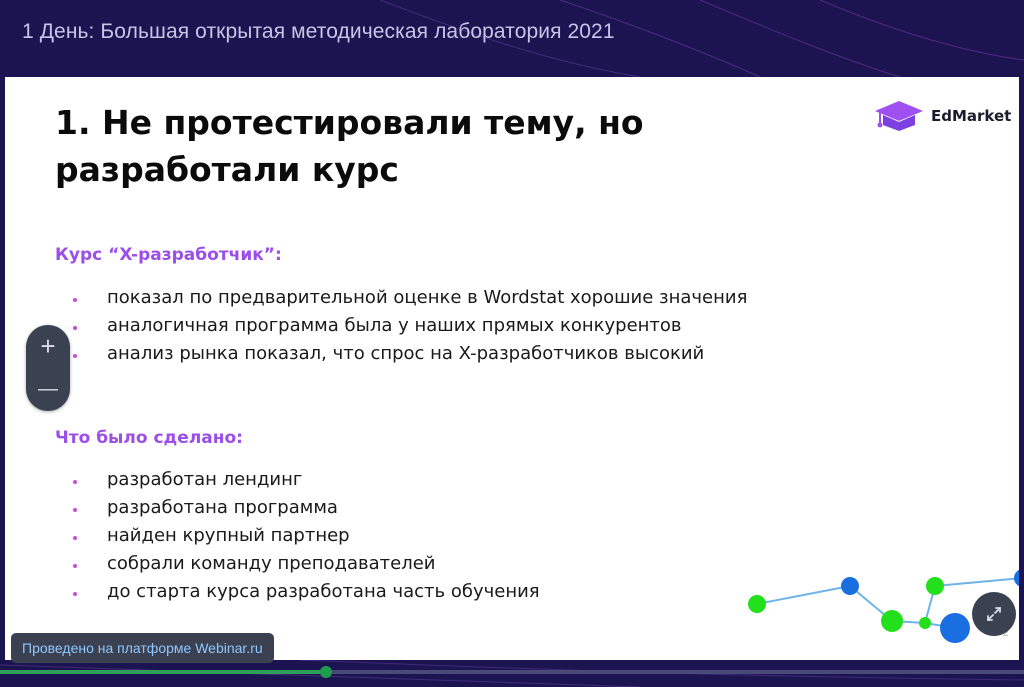 This screenshot has width=1024, height=687. Describe the element at coordinates (349, 122) in the screenshot. I see `slide-heading-line1: 1. Не протестировали тему, но` at that location.